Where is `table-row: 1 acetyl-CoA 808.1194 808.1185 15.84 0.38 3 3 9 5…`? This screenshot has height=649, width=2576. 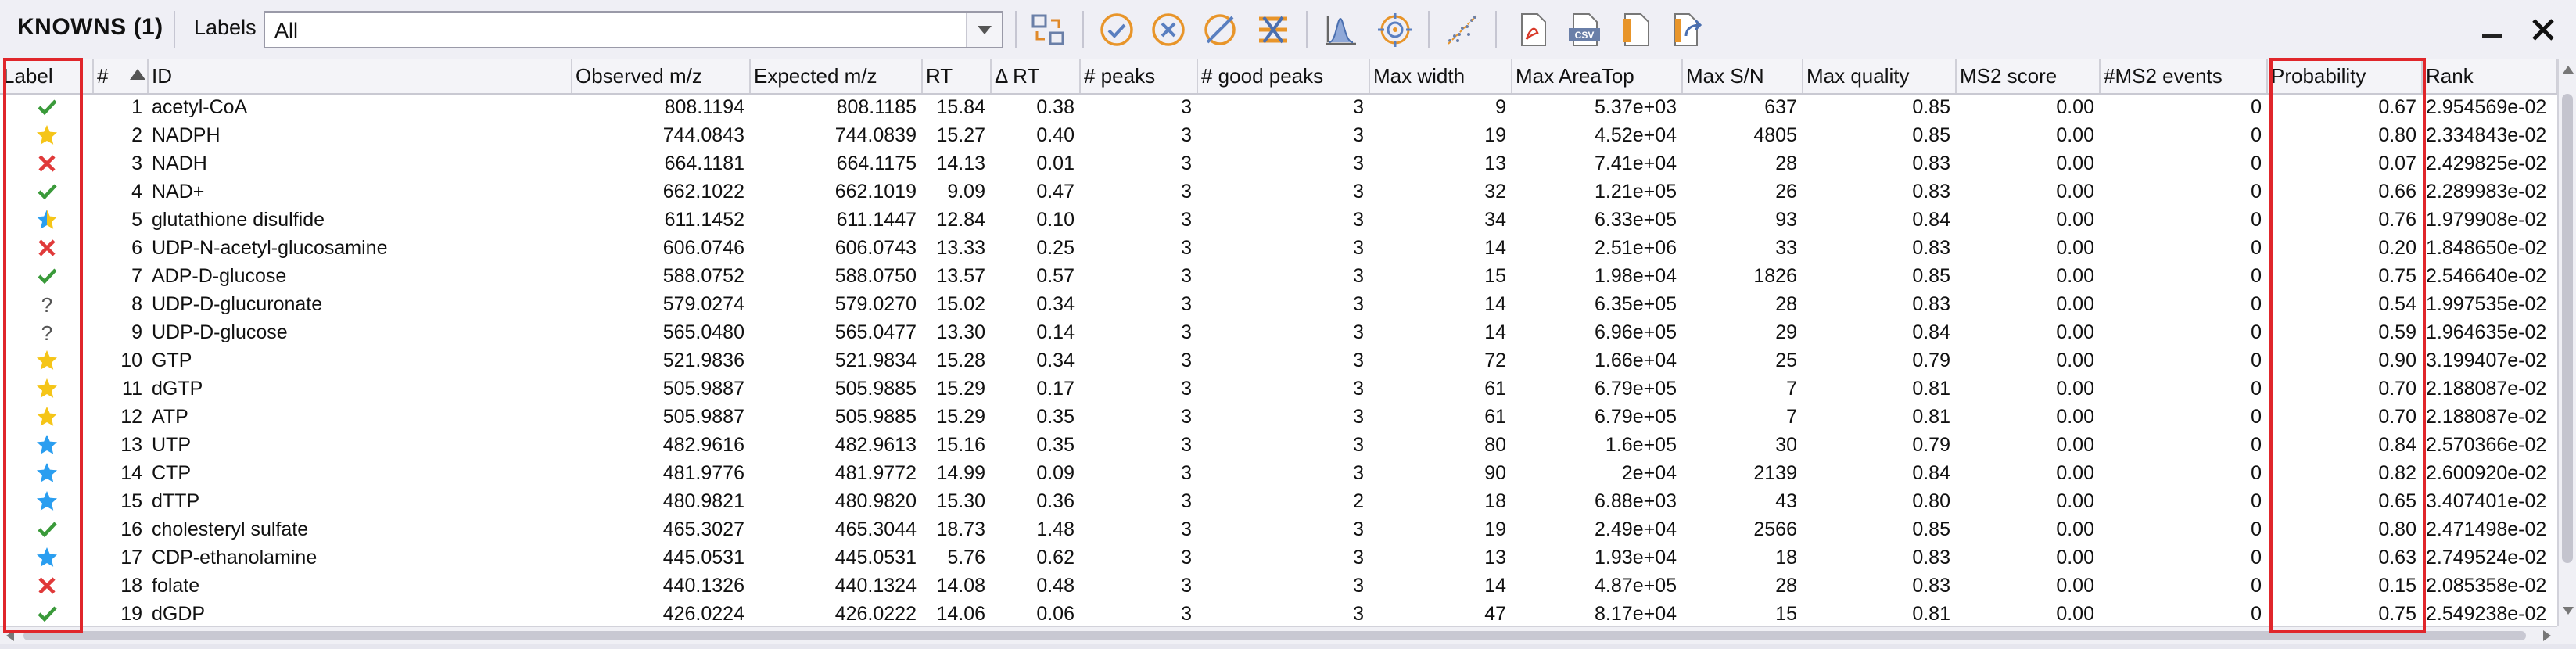 table-row: 1 acetyl-CoA 808.1194 808.1185 15.84 0.38 3 3 9 5… is located at coordinates (1278, 107).